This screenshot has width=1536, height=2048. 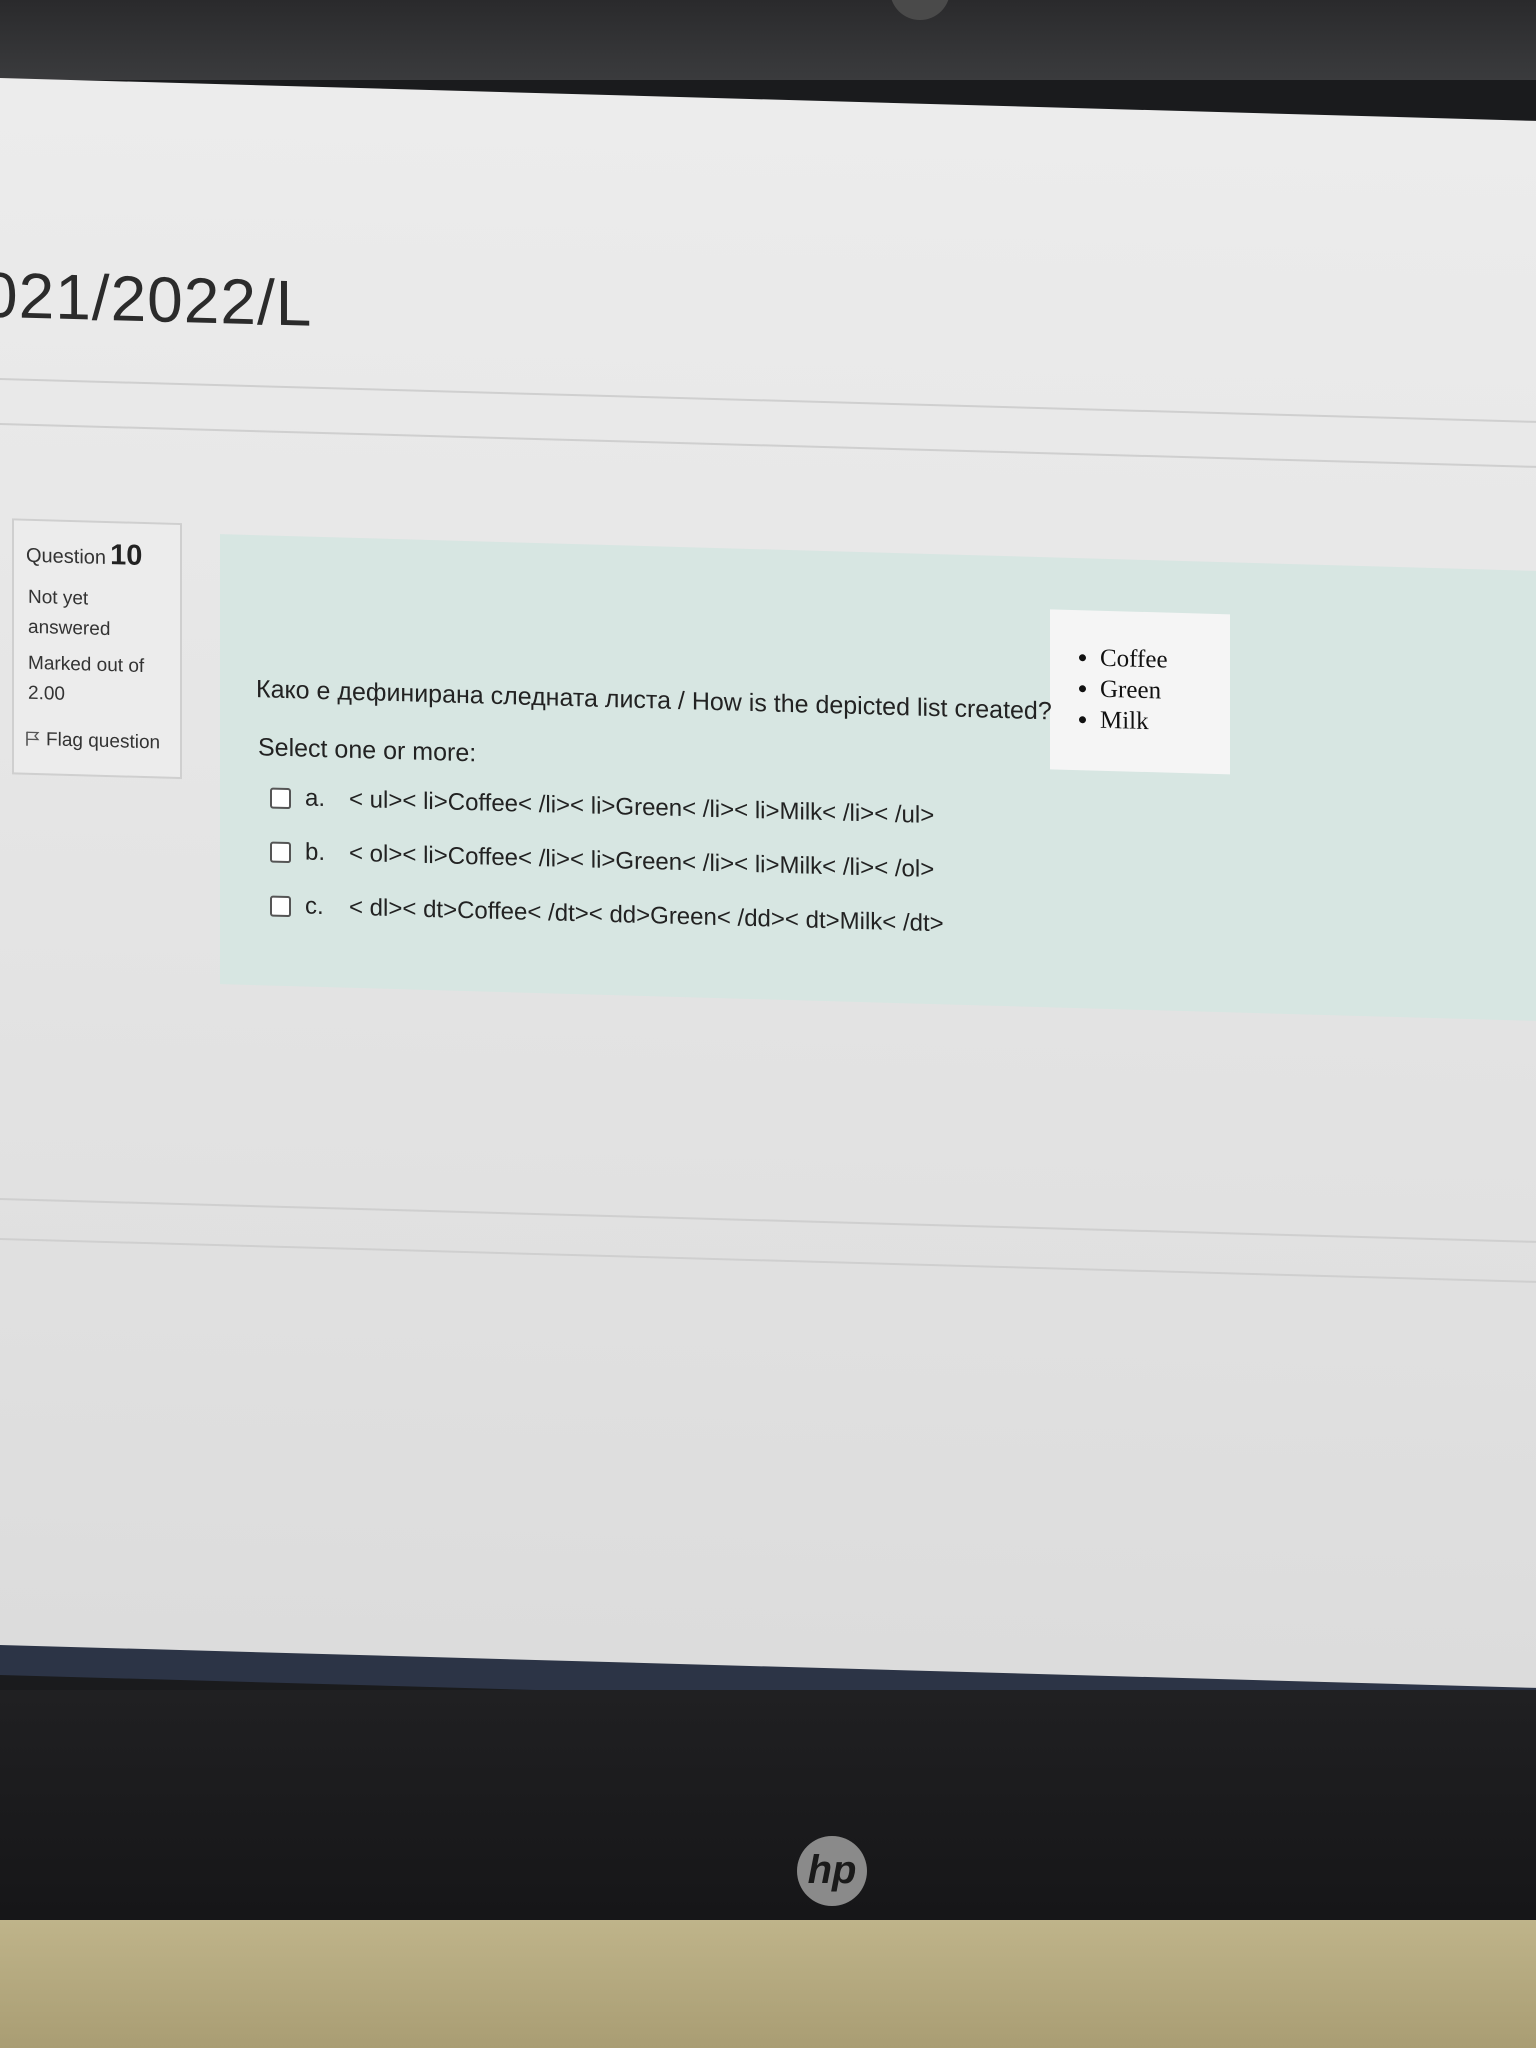 What do you see at coordinates (69, 613) in the screenshot?
I see `question-state: Not yet answered` at bounding box center [69, 613].